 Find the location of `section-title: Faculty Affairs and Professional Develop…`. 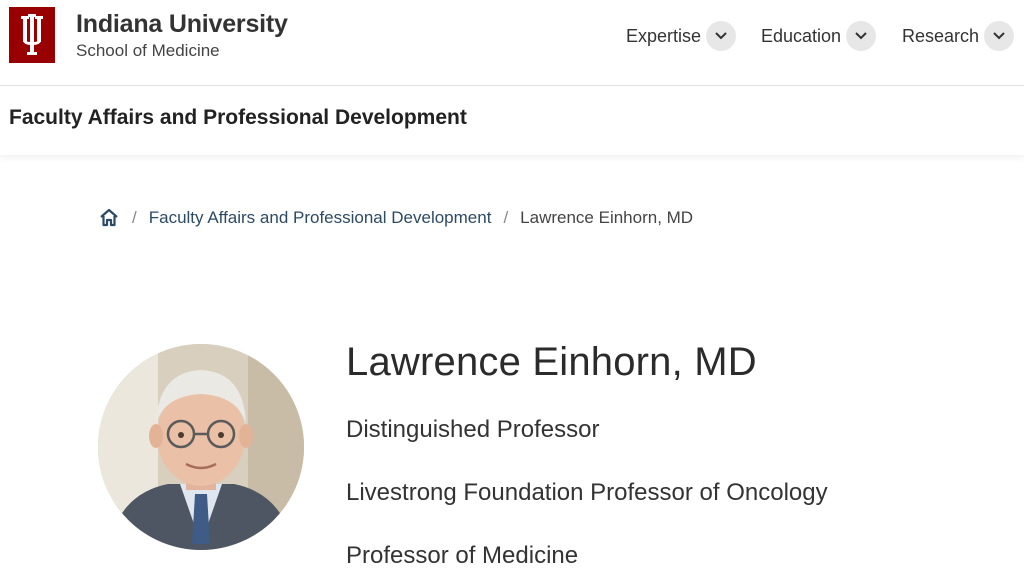

section-title: Faculty Affairs and Professional Develop… is located at coordinates (238, 118).